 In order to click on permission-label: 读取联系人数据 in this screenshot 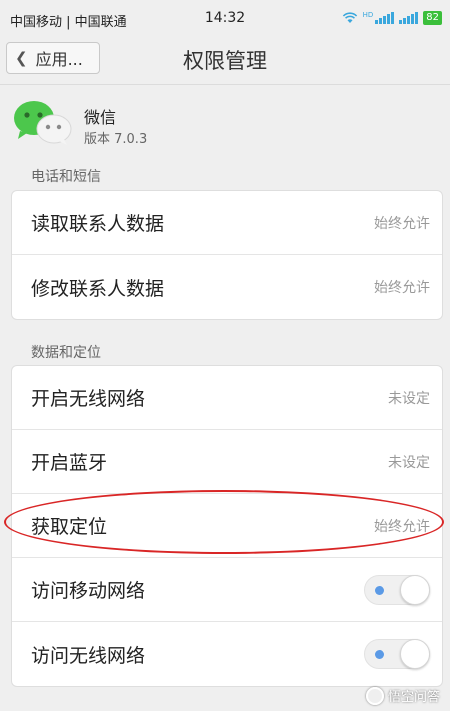, I will do `click(98, 224)`.